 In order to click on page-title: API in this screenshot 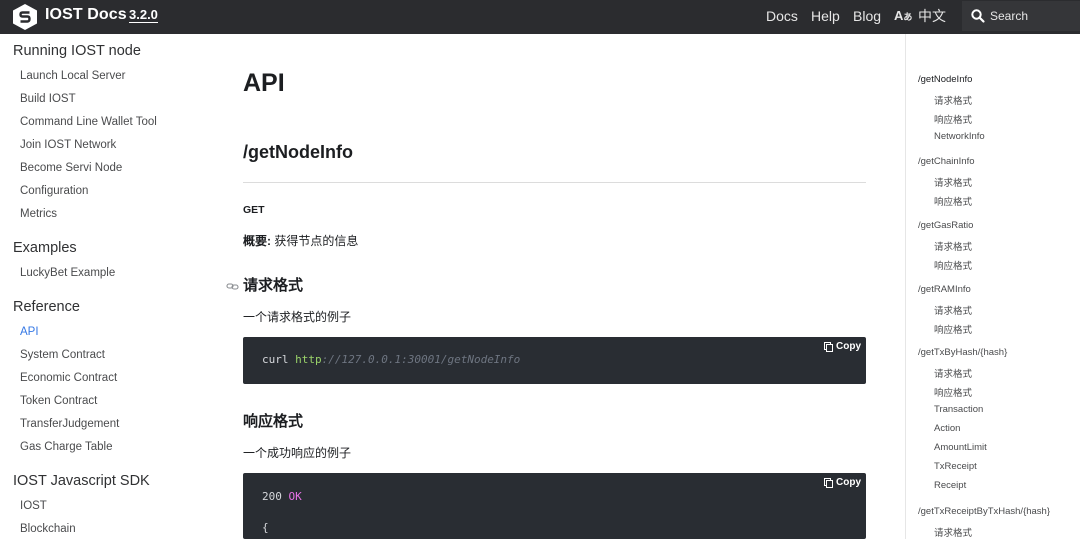, I will do `click(264, 83)`.